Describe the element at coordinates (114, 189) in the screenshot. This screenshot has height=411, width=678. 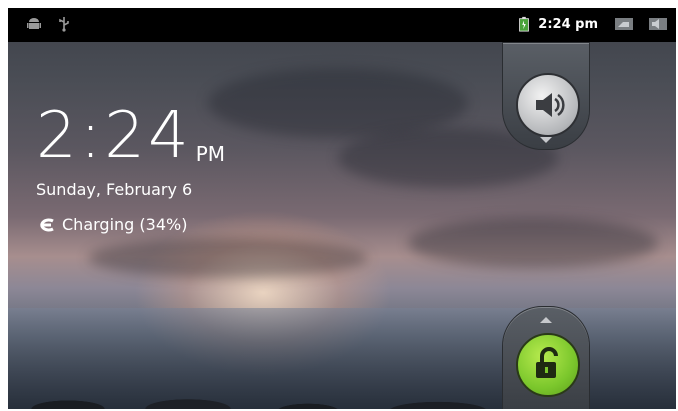
I see `date-label: Sunday, February 6` at that location.